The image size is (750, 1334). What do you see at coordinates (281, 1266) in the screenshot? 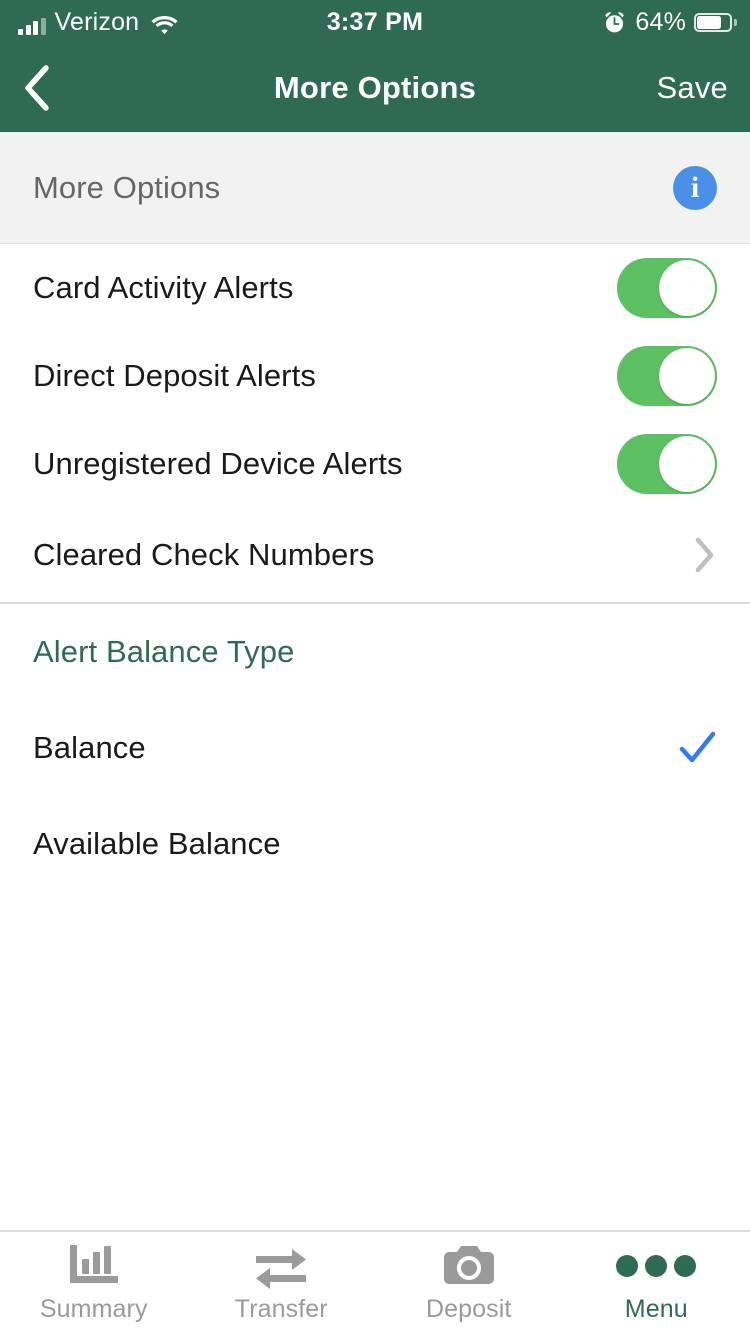
I see `transfer-arrows-icon` at bounding box center [281, 1266].